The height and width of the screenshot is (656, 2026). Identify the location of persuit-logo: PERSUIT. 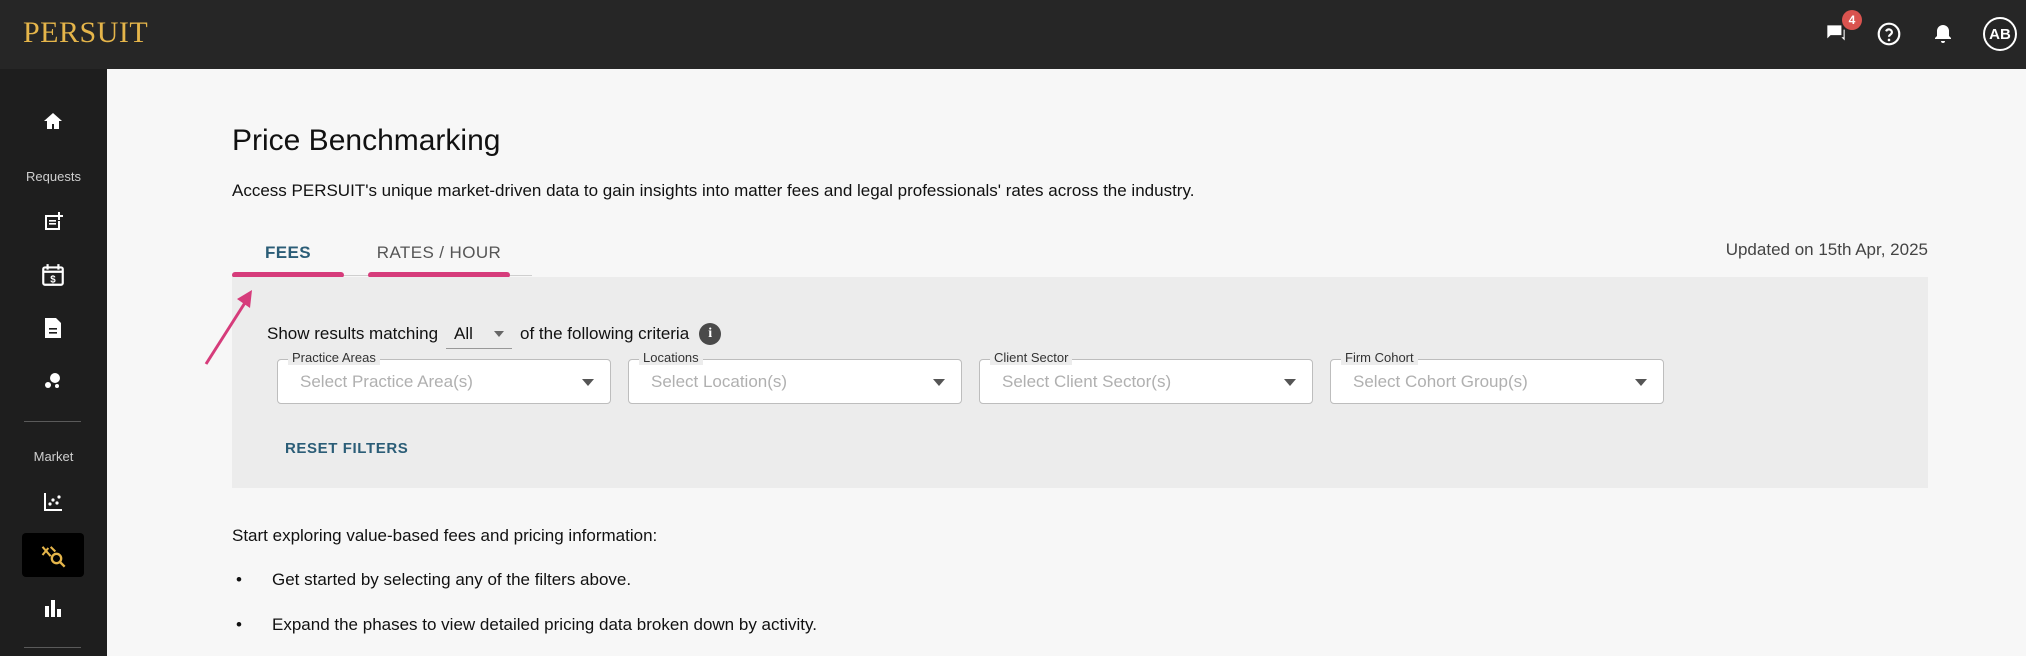
(85, 33).